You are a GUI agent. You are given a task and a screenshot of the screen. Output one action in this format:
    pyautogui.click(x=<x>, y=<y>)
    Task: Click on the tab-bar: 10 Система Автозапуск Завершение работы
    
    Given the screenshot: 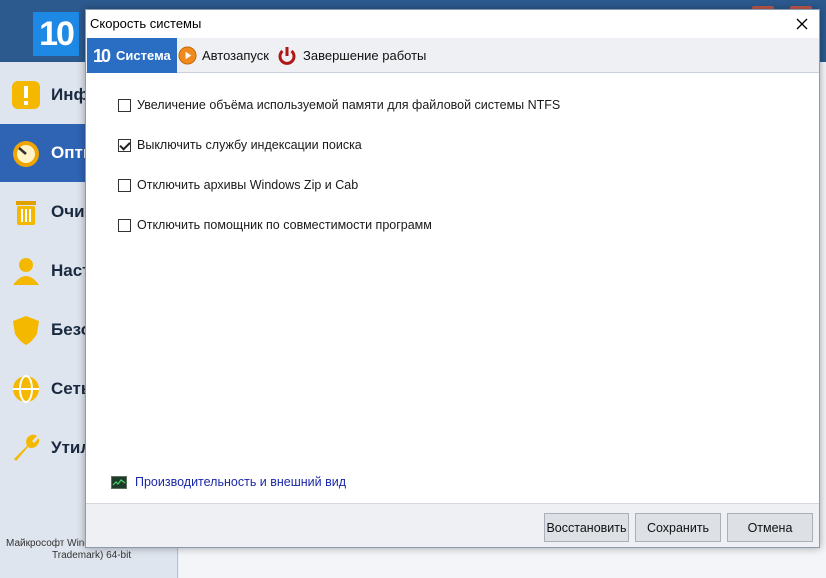 What is the action you would take?
    pyautogui.click(x=452, y=55)
    